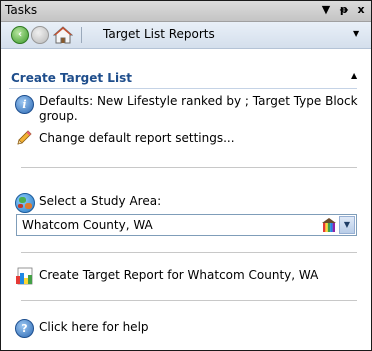  Describe the element at coordinates (159, 34) in the screenshot. I see `nav-title: Target List Reports` at that location.